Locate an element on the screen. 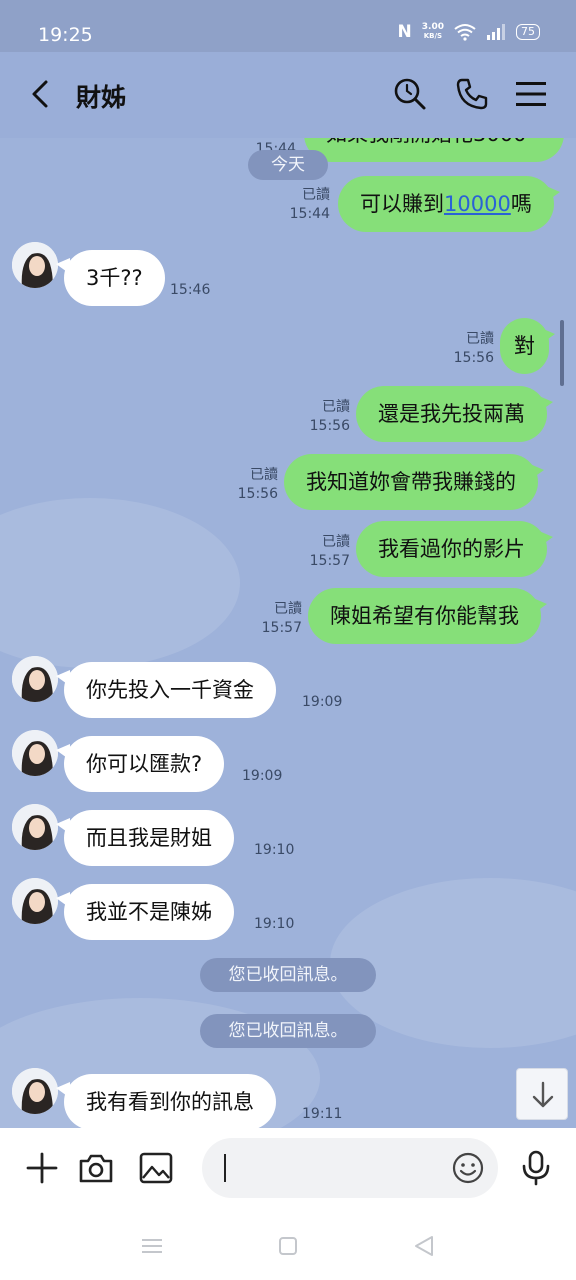 This screenshot has width=576, height=1280. message-text: 嗎 is located at coordinates (521, 204).